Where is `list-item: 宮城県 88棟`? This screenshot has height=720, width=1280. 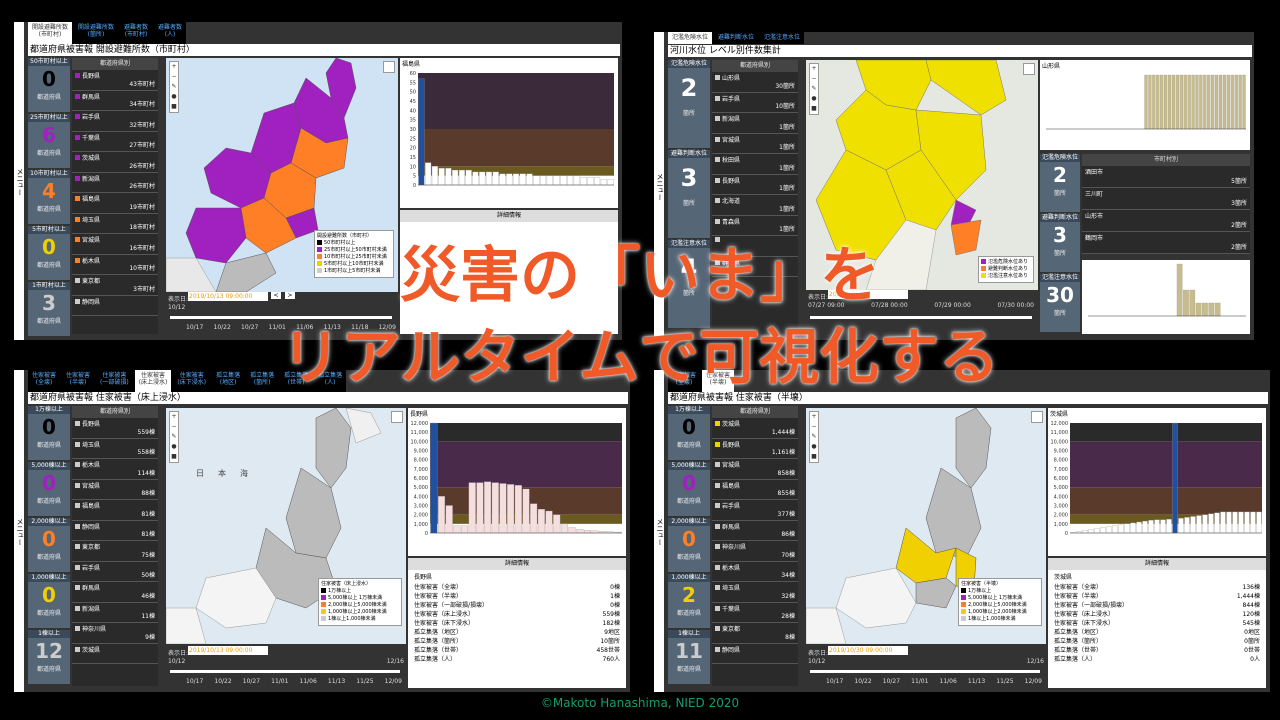
list-item: 宮城県 88棟 is located at coordinates (115, 490).